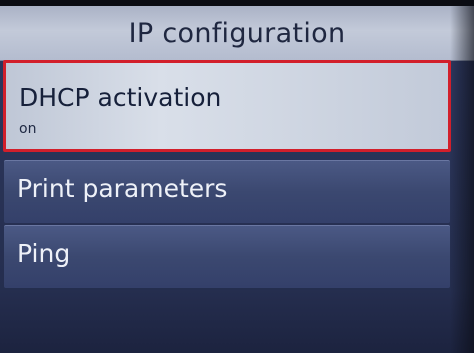  What do you see at coordinates (44, 253) in the screenshot?
I see `menu-item-label: Ping` at bounding box center [44, 253].